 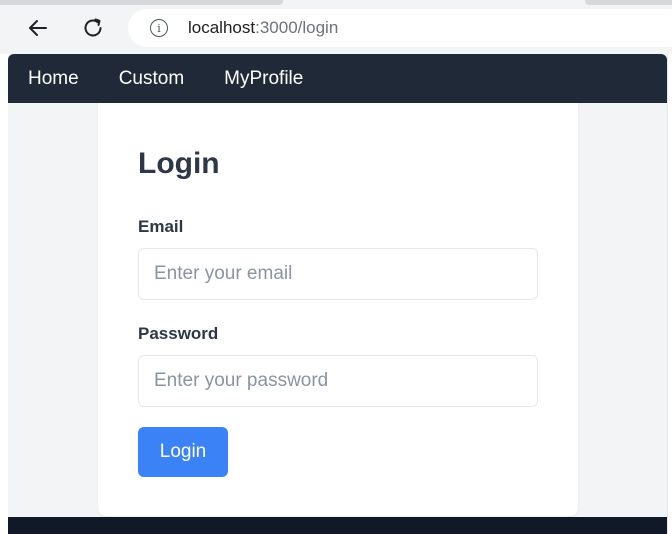 I want to click on browser-toolbar: i localhost:3000/login, so click(x=336, y=27).